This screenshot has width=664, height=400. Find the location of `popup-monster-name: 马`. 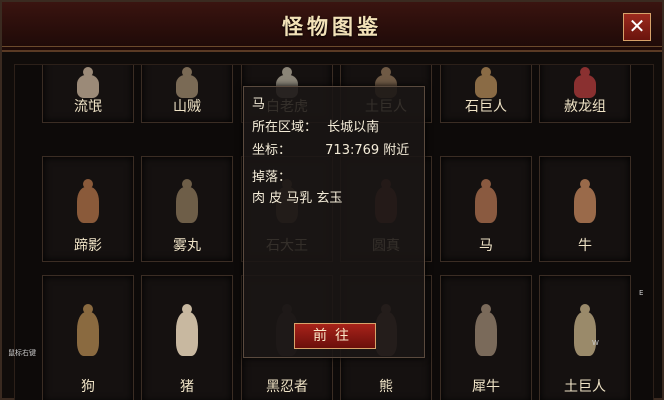

popup-monster-name: 马 is located at coordinates (259, 104).